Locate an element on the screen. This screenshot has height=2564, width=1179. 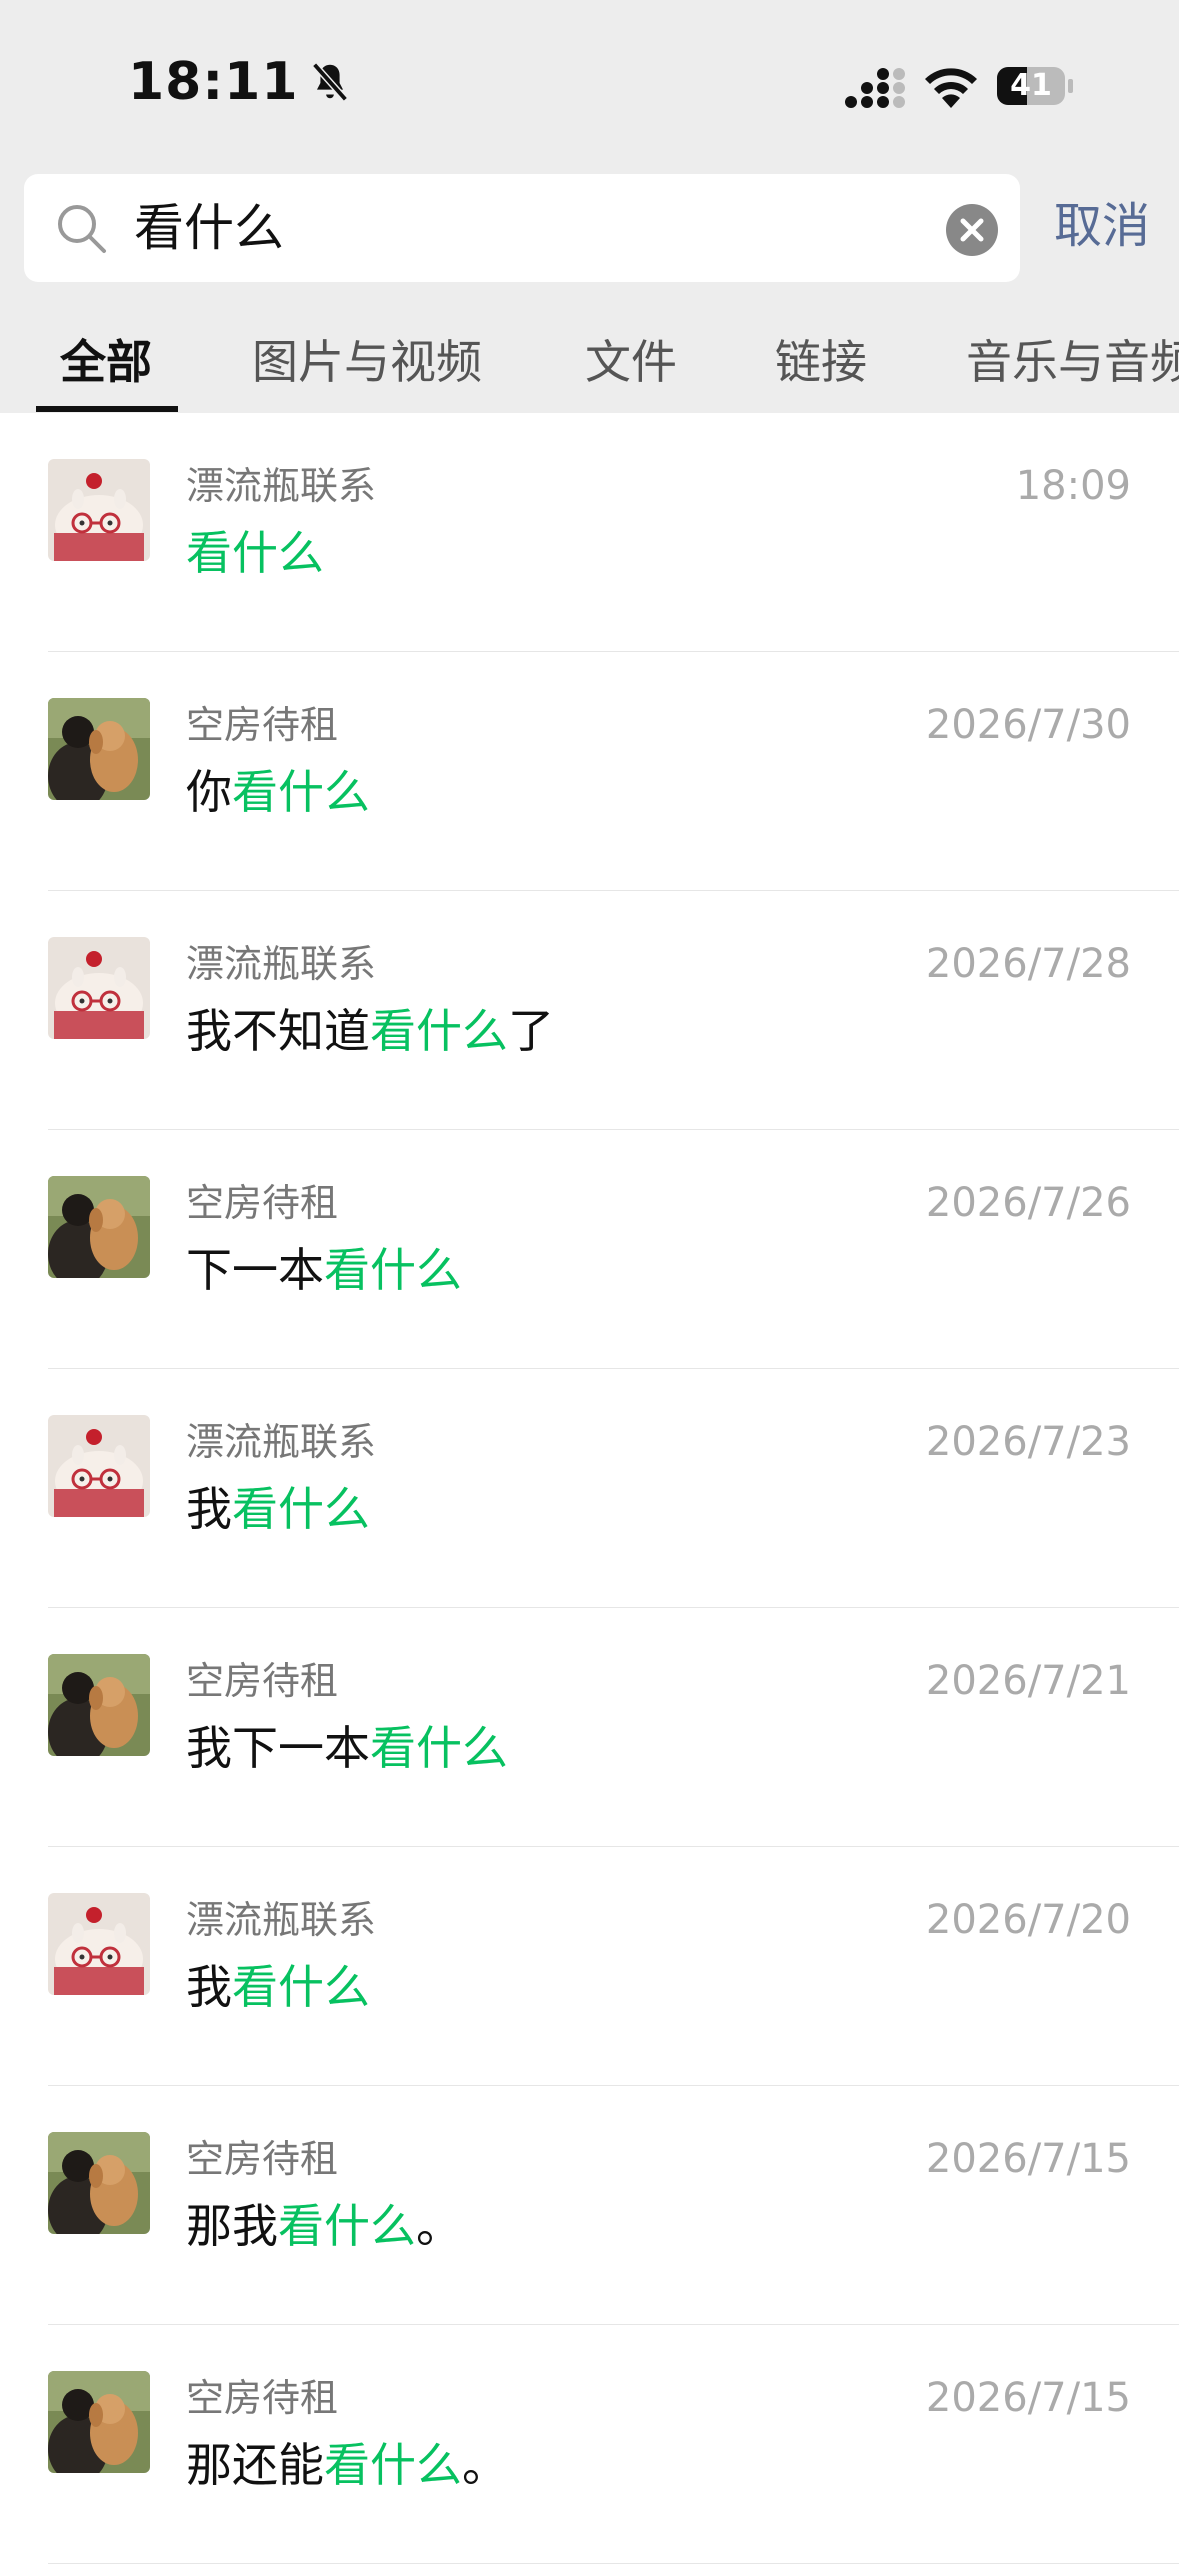
tab-all: 全部 is located at coordinates (106, 362).